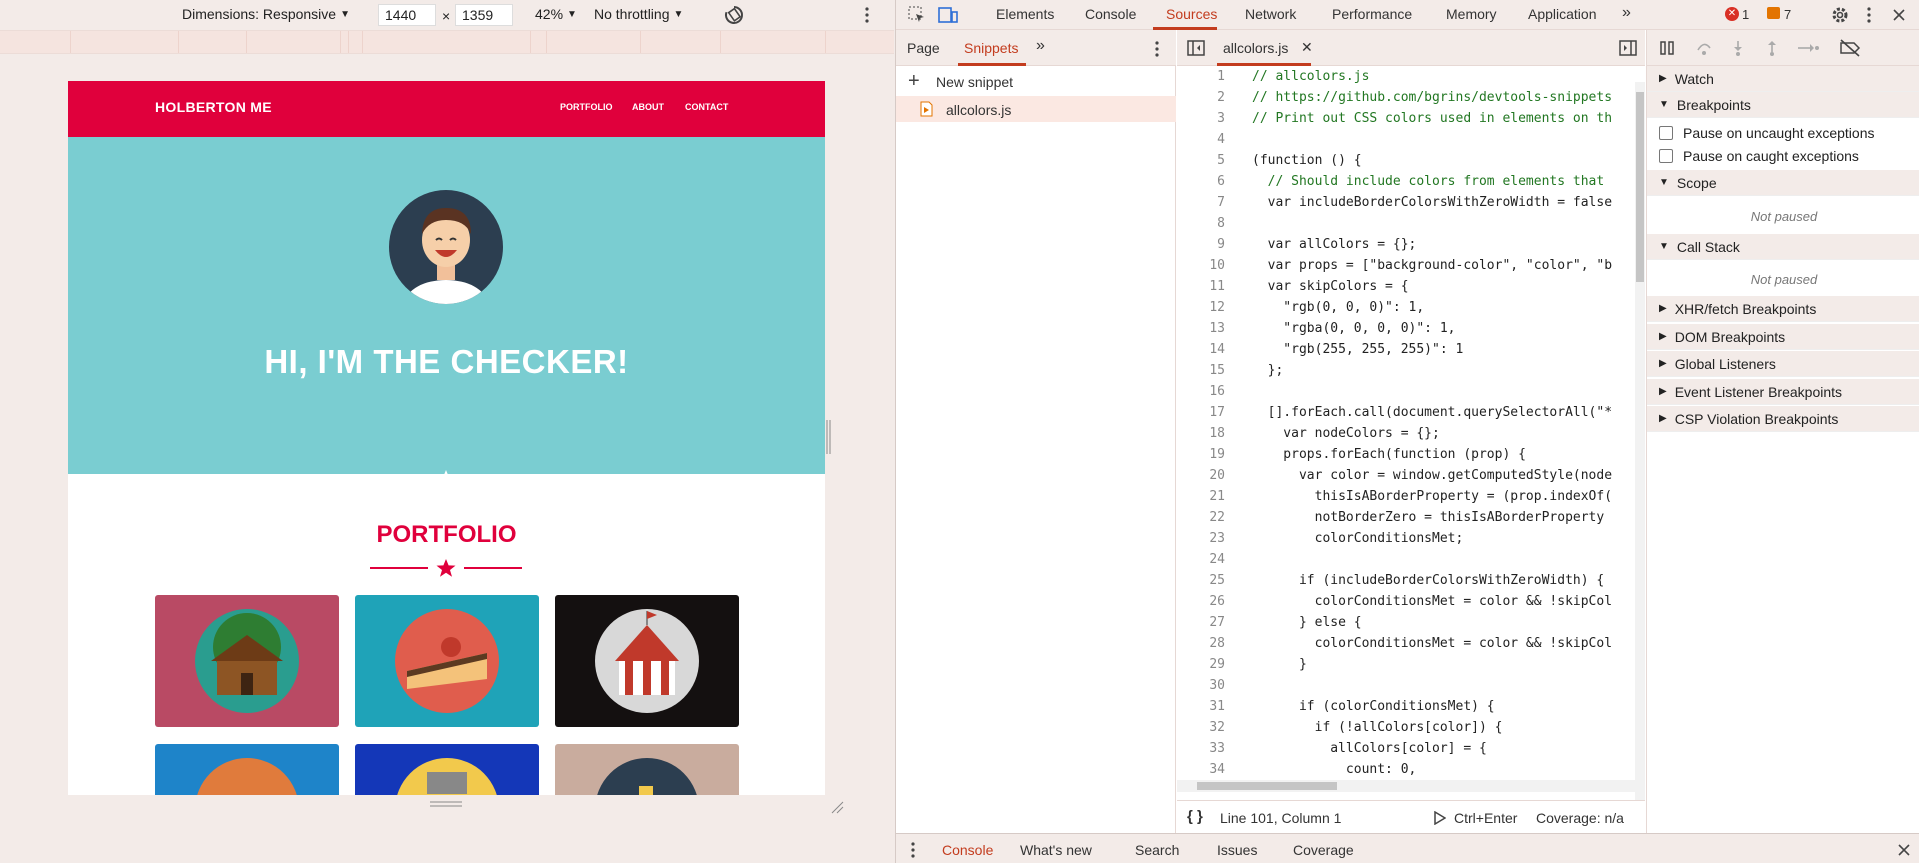 This screenshot has width=1919, height=863. Describe the element at coordinates (1738, 48) in the screenshot. I see `step-into-icon` at that location.